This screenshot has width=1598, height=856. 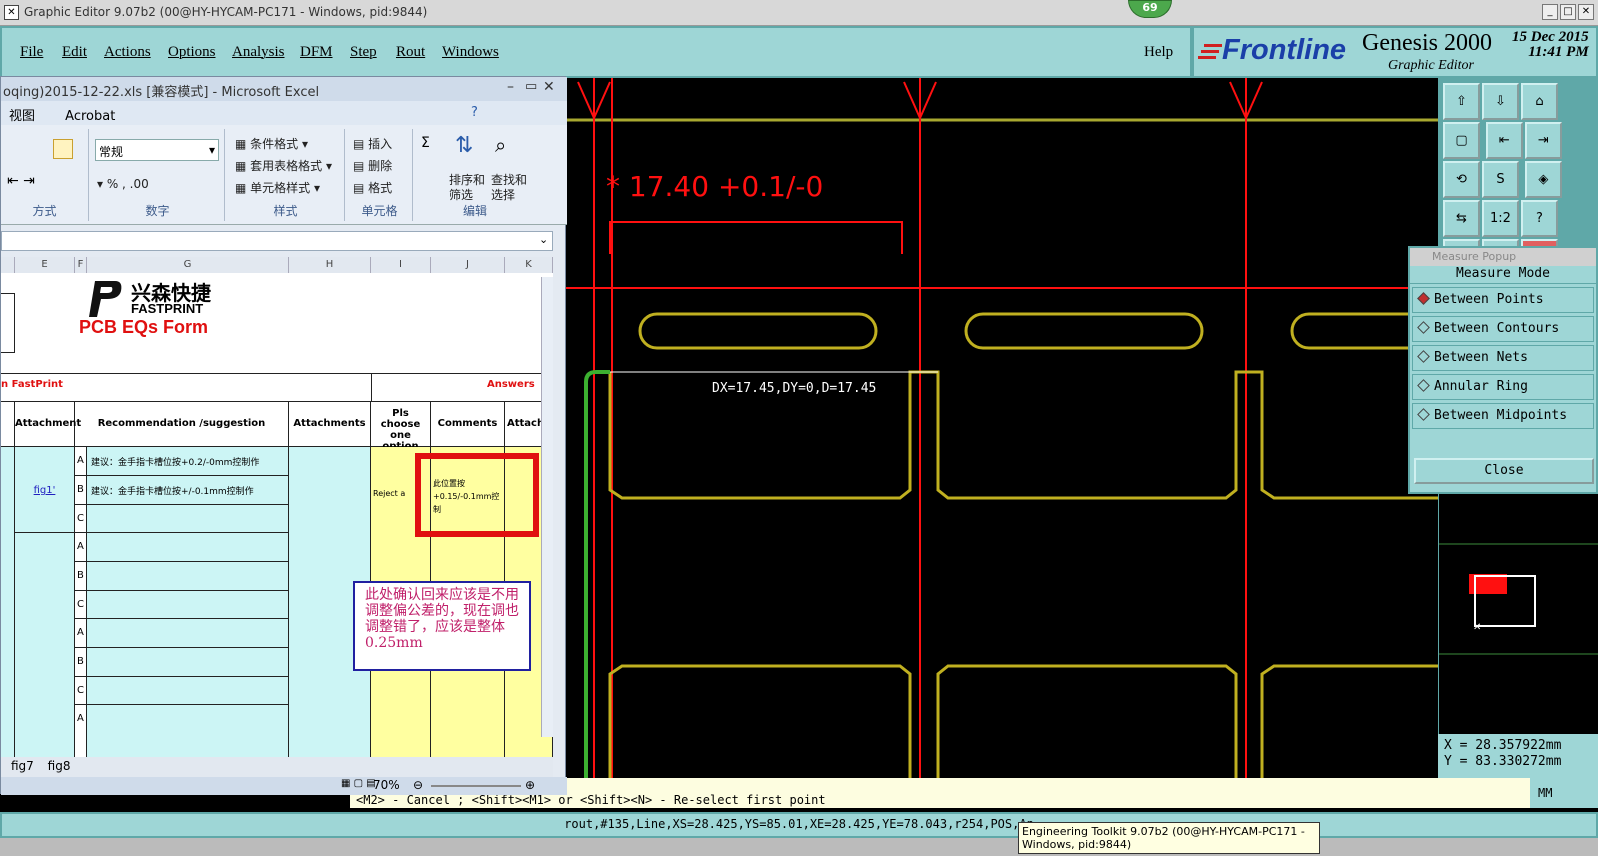 I want to click on excel-ribbon-tabs: 视图 Acrobat ?, so click(x=284, y=113).